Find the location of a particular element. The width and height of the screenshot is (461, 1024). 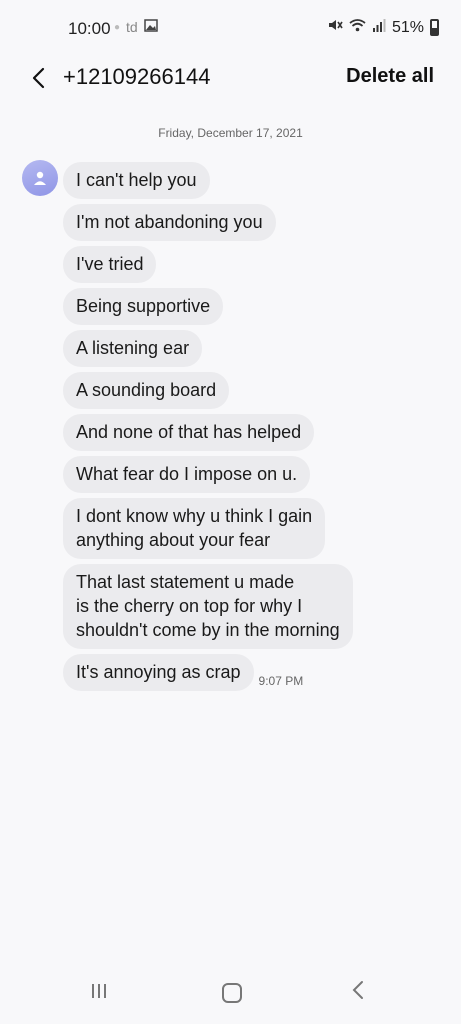

status-right: 51% is located at coordinates (383, 27).